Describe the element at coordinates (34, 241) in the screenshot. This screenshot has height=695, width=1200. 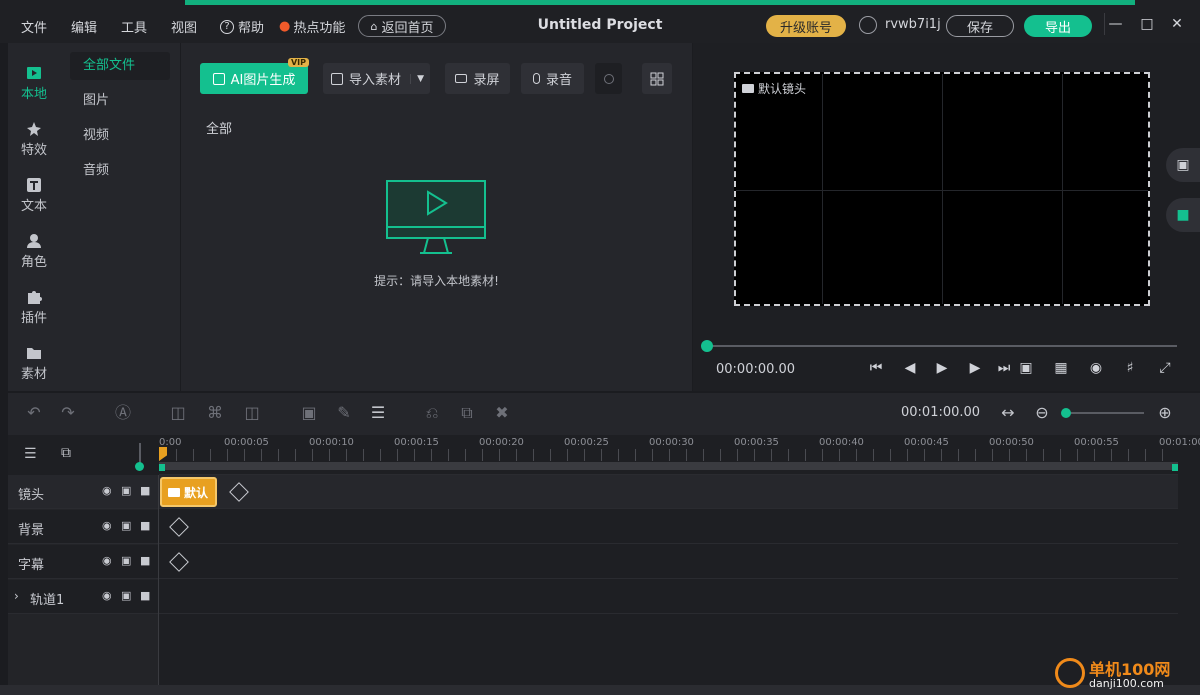
I see `person-icon` at that location.